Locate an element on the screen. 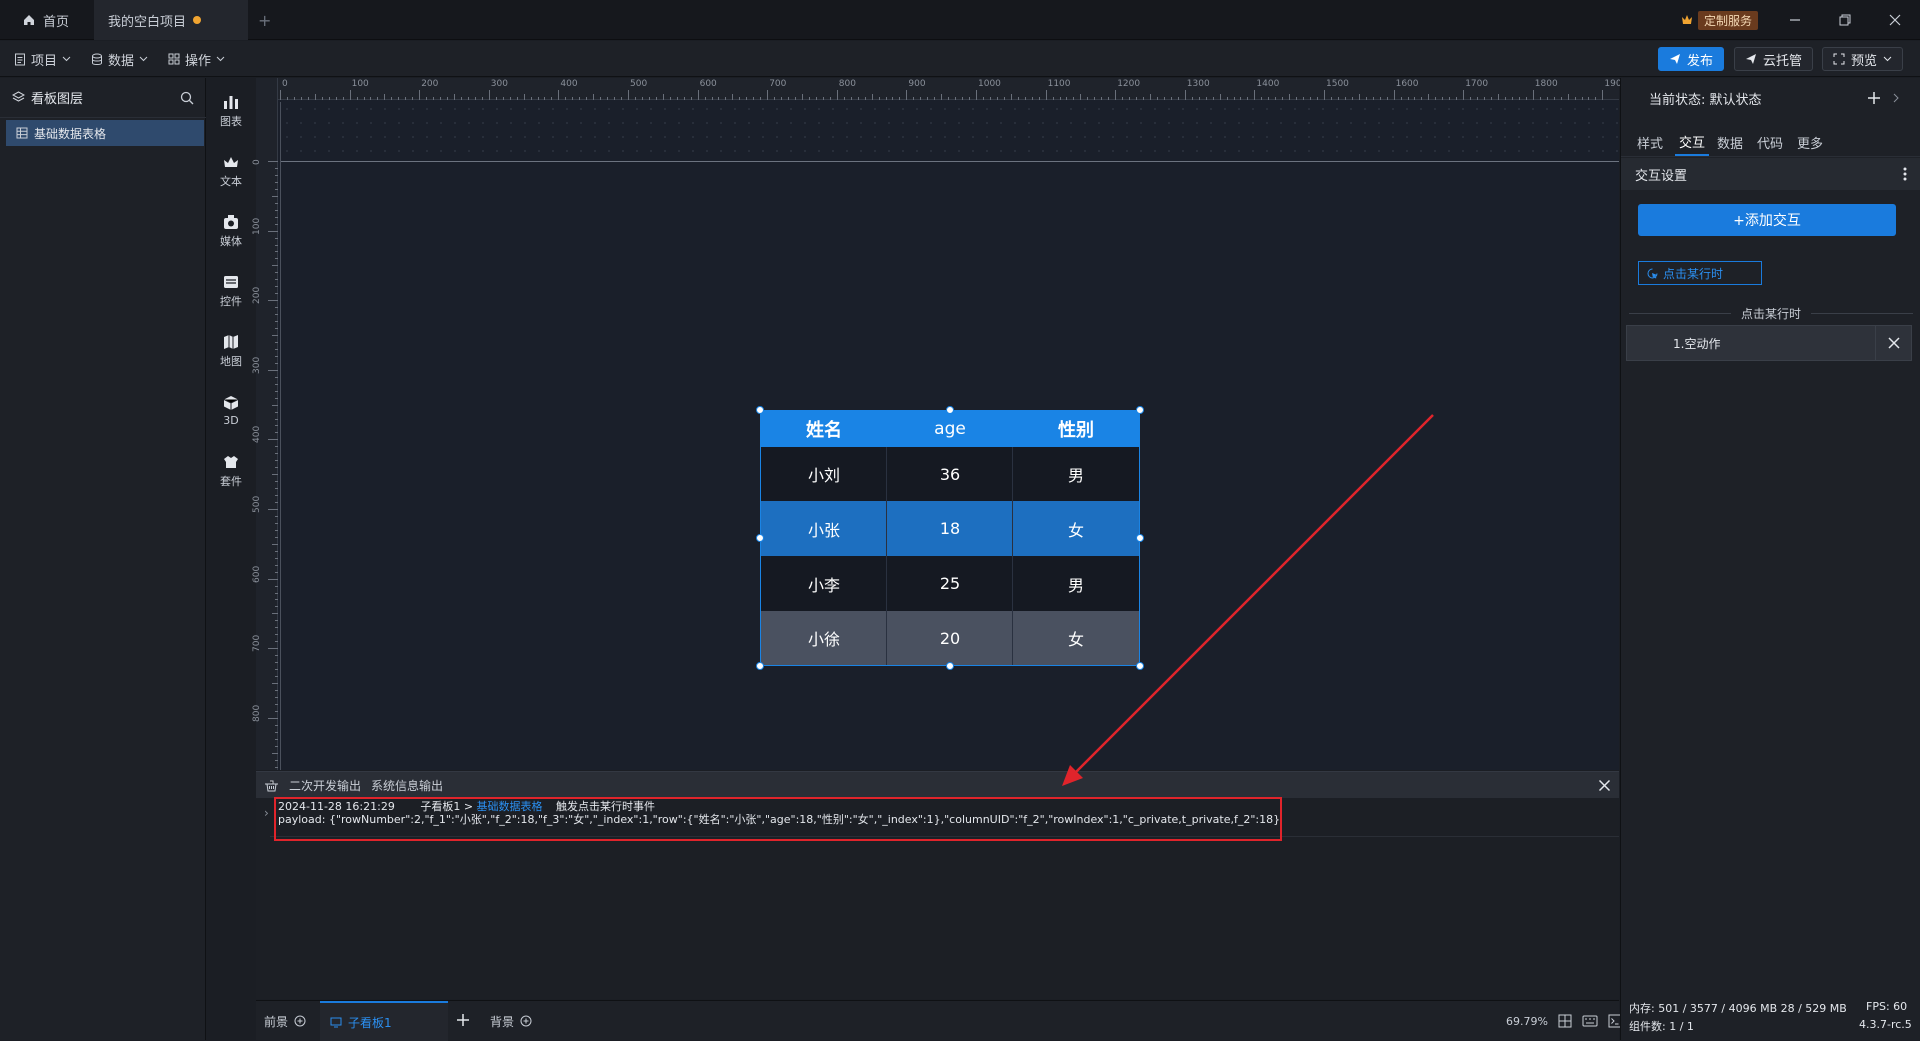 The width and height of the screenshot is (1920, 1041). tab-project: 我的空白项目 is located at coordinates (171, 20).